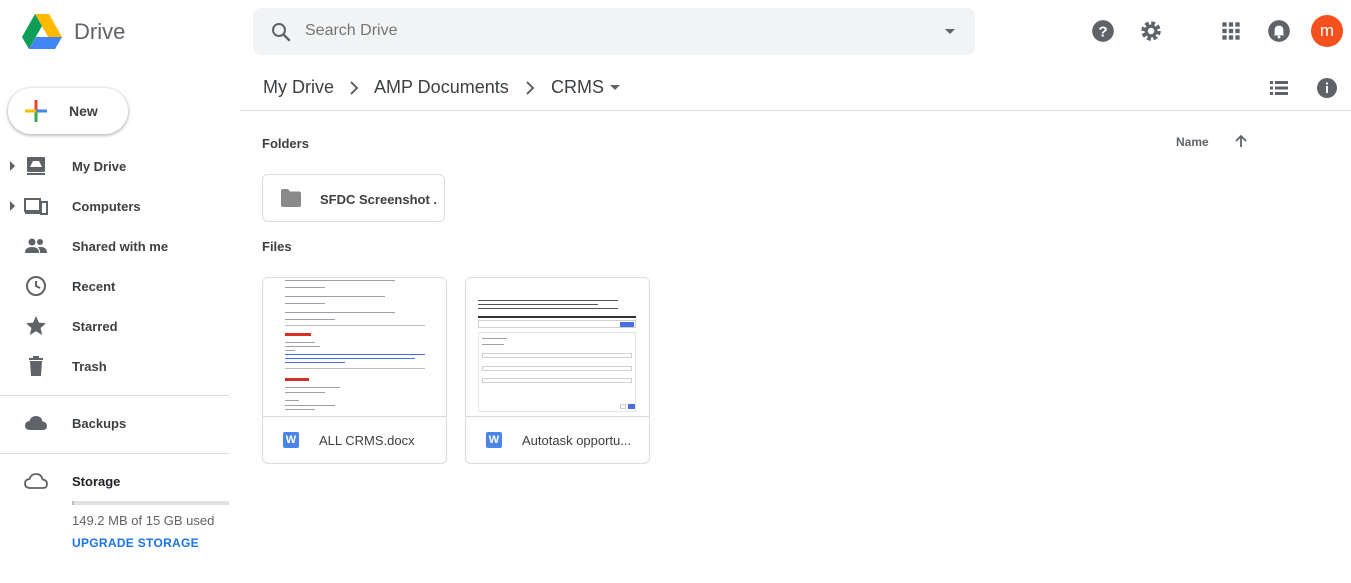 Image resolution: width=1351 pixels, height=583 pixels. I want to click on sidebar-item-starred: Starred, so click(120, 326).